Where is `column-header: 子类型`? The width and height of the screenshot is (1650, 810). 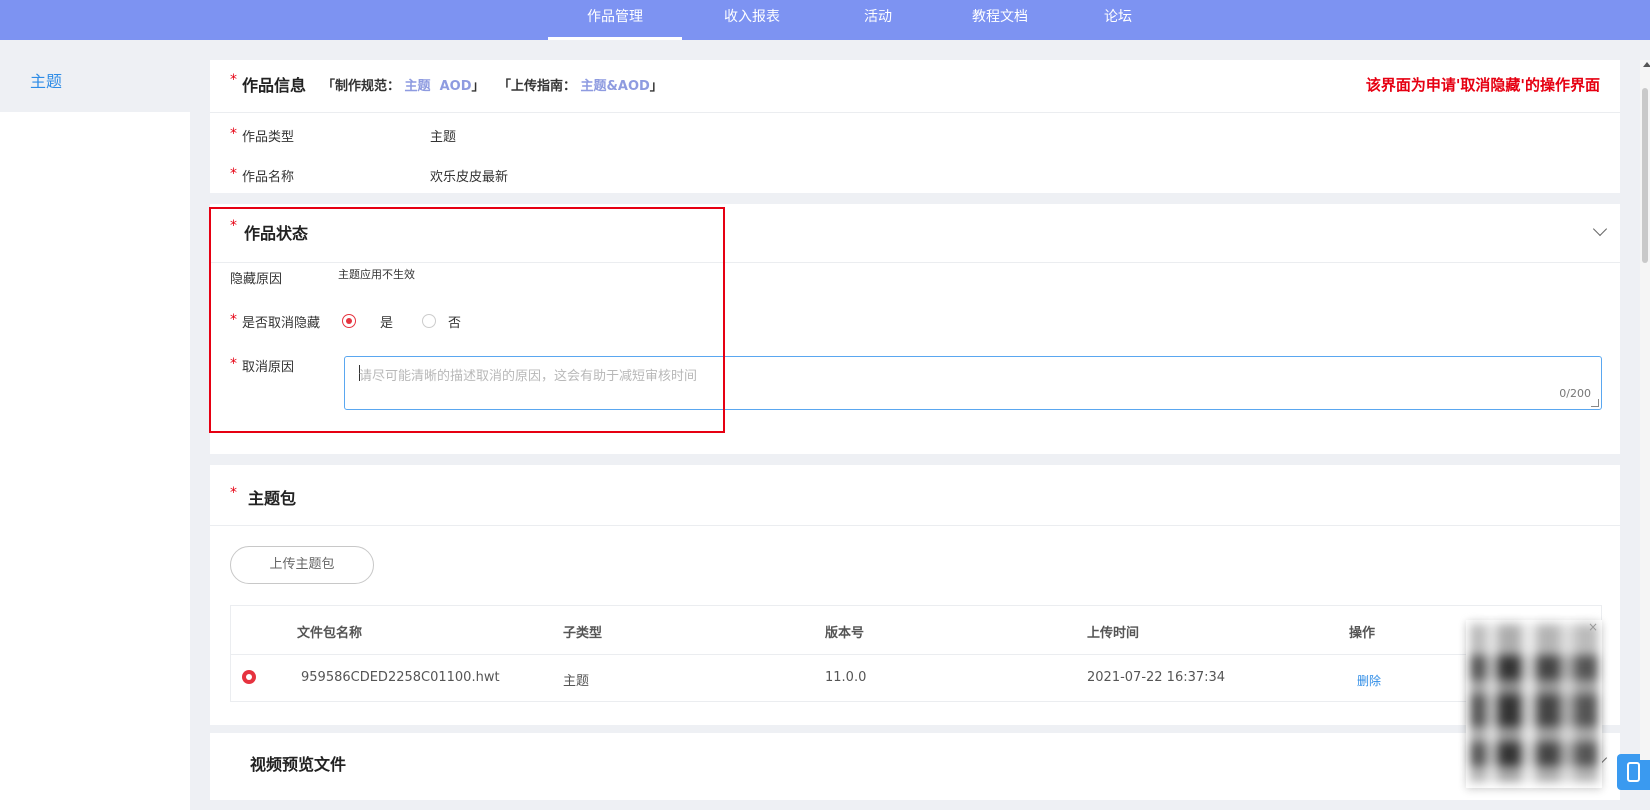 column-header: 子类型 is located at coordinates (583, 633).